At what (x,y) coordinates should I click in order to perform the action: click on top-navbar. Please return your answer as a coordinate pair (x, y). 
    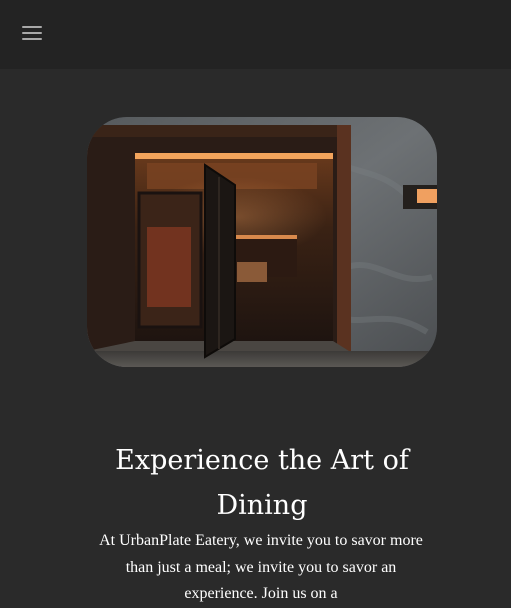
    Looking at the image, I should click on (255, 34).